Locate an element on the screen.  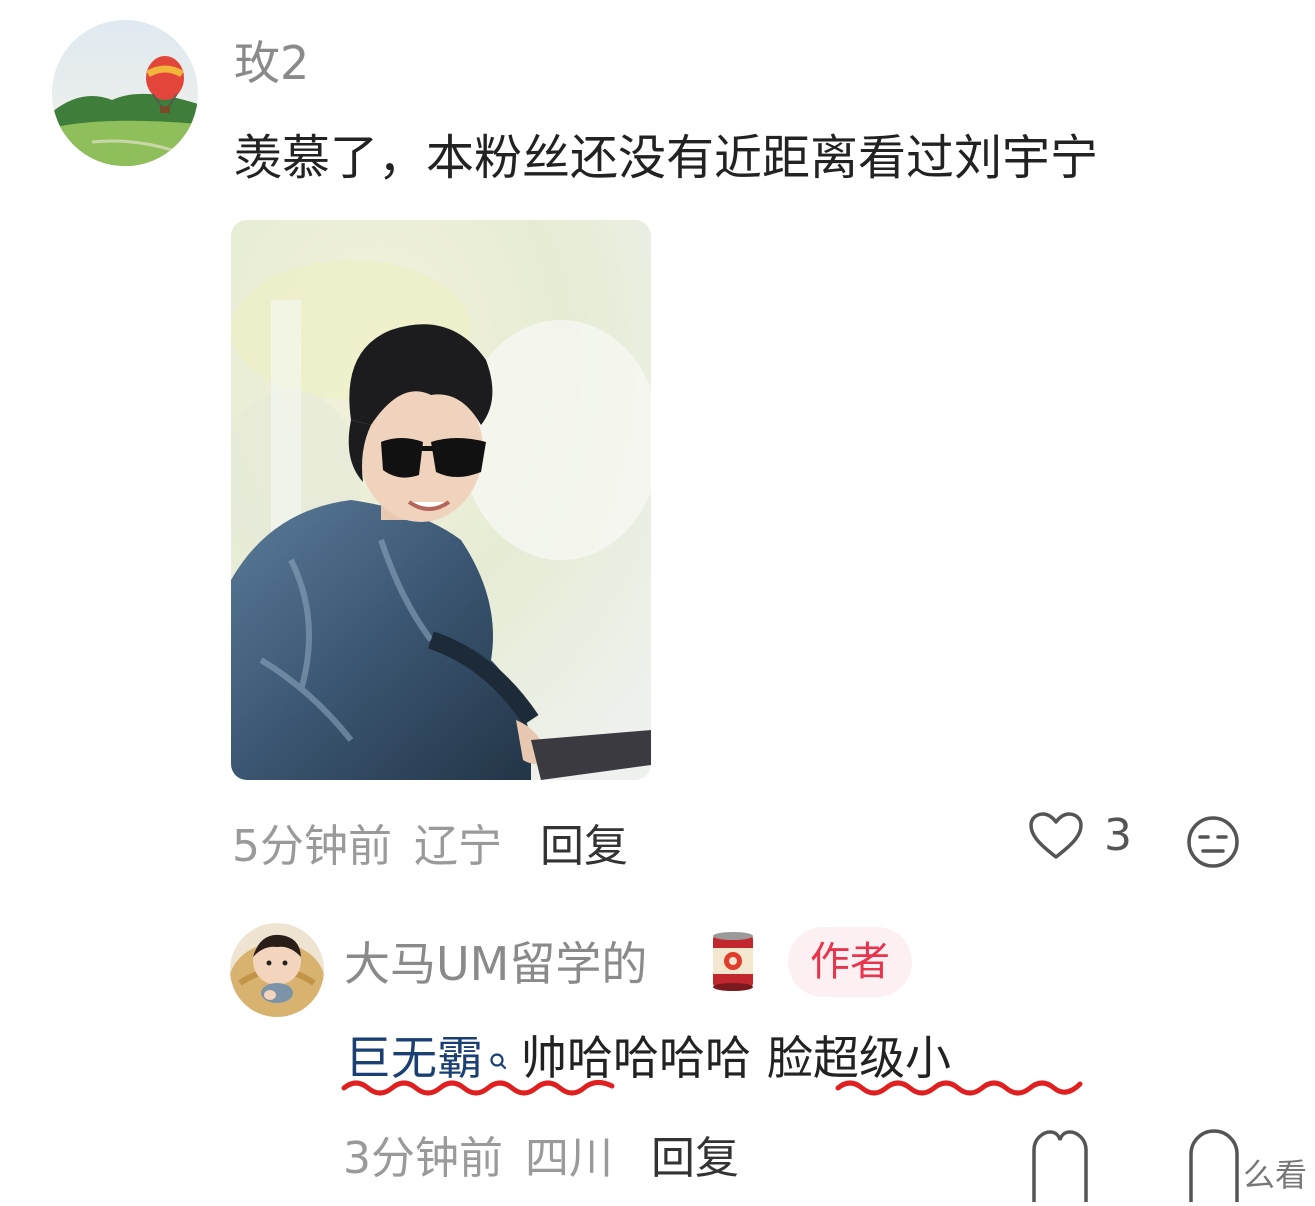
reply-location: 四川 is located at coordinates (569, 1158).